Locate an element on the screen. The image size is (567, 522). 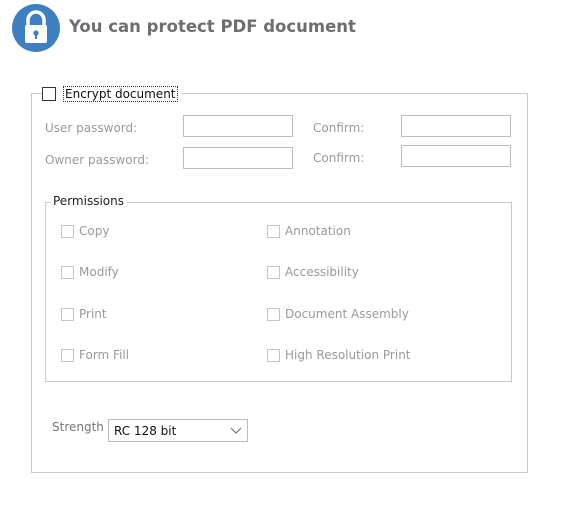
permission-document-assembly: Document Assembly is located at coordinates (338, 314).